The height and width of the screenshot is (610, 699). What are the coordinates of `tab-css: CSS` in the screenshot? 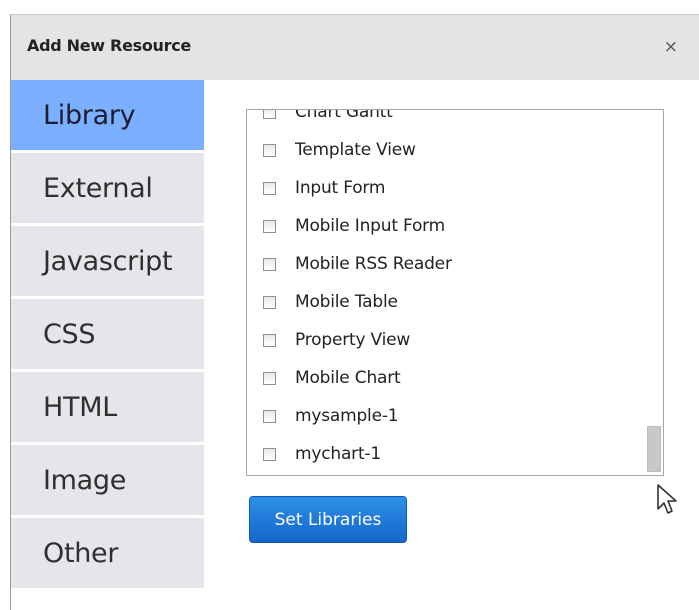 It's located at (107, 334).